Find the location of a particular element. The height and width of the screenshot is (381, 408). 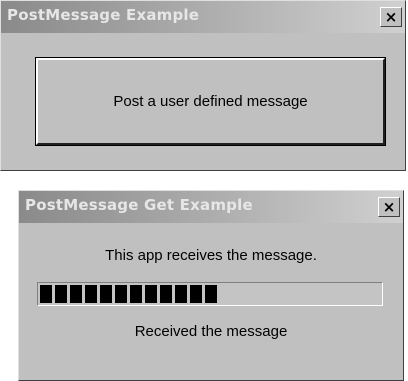

status-label: Received the message is located at coordinates (211, 331).